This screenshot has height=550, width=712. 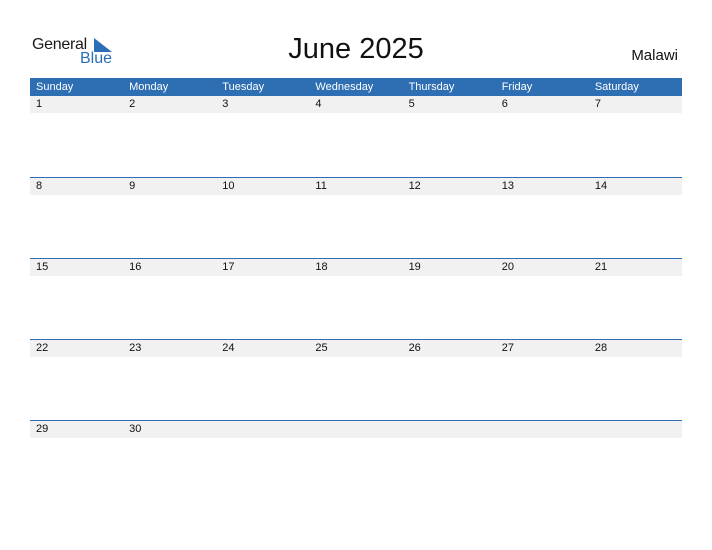 I want to click on day-cell: 4, so click(x=318, y=104).